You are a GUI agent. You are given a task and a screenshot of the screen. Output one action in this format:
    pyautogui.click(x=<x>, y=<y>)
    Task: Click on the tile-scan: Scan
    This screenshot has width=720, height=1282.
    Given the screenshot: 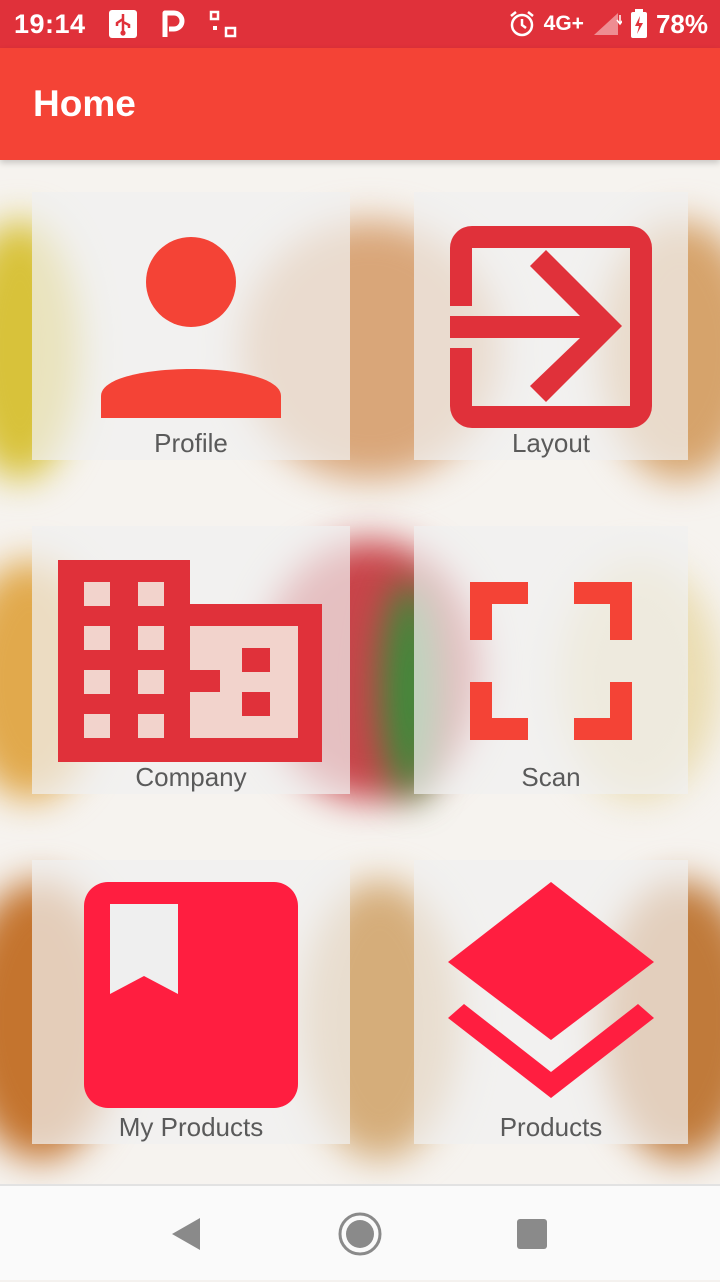 What is the action you would take?
    pyautogui.click(x=551, y=660)
    